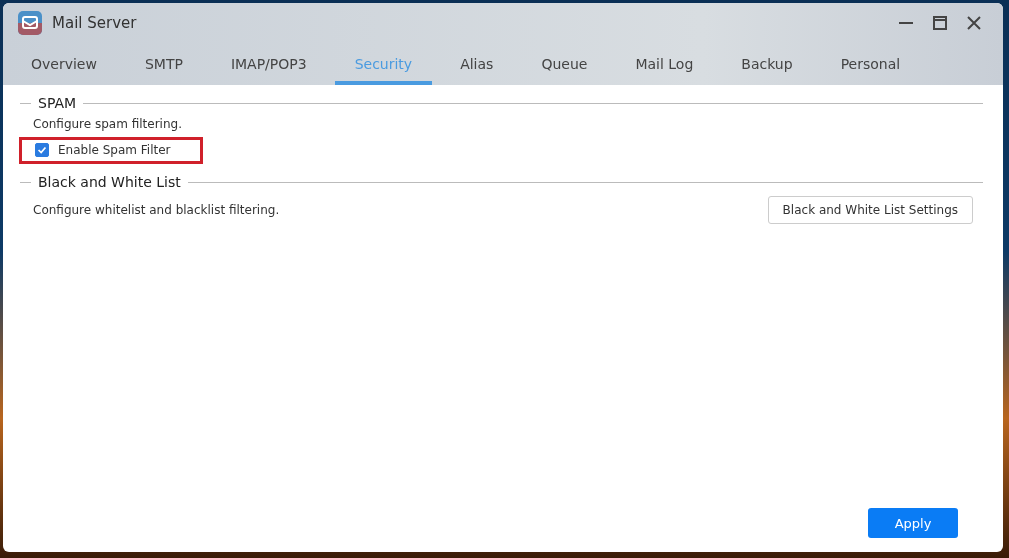 Image resolution: width=1009 pixels, height=558 pixels. Describe the element at coordinates (114, 150) in the screenshot. I see `checkbox-label: Enable Spam Filter` at that location.